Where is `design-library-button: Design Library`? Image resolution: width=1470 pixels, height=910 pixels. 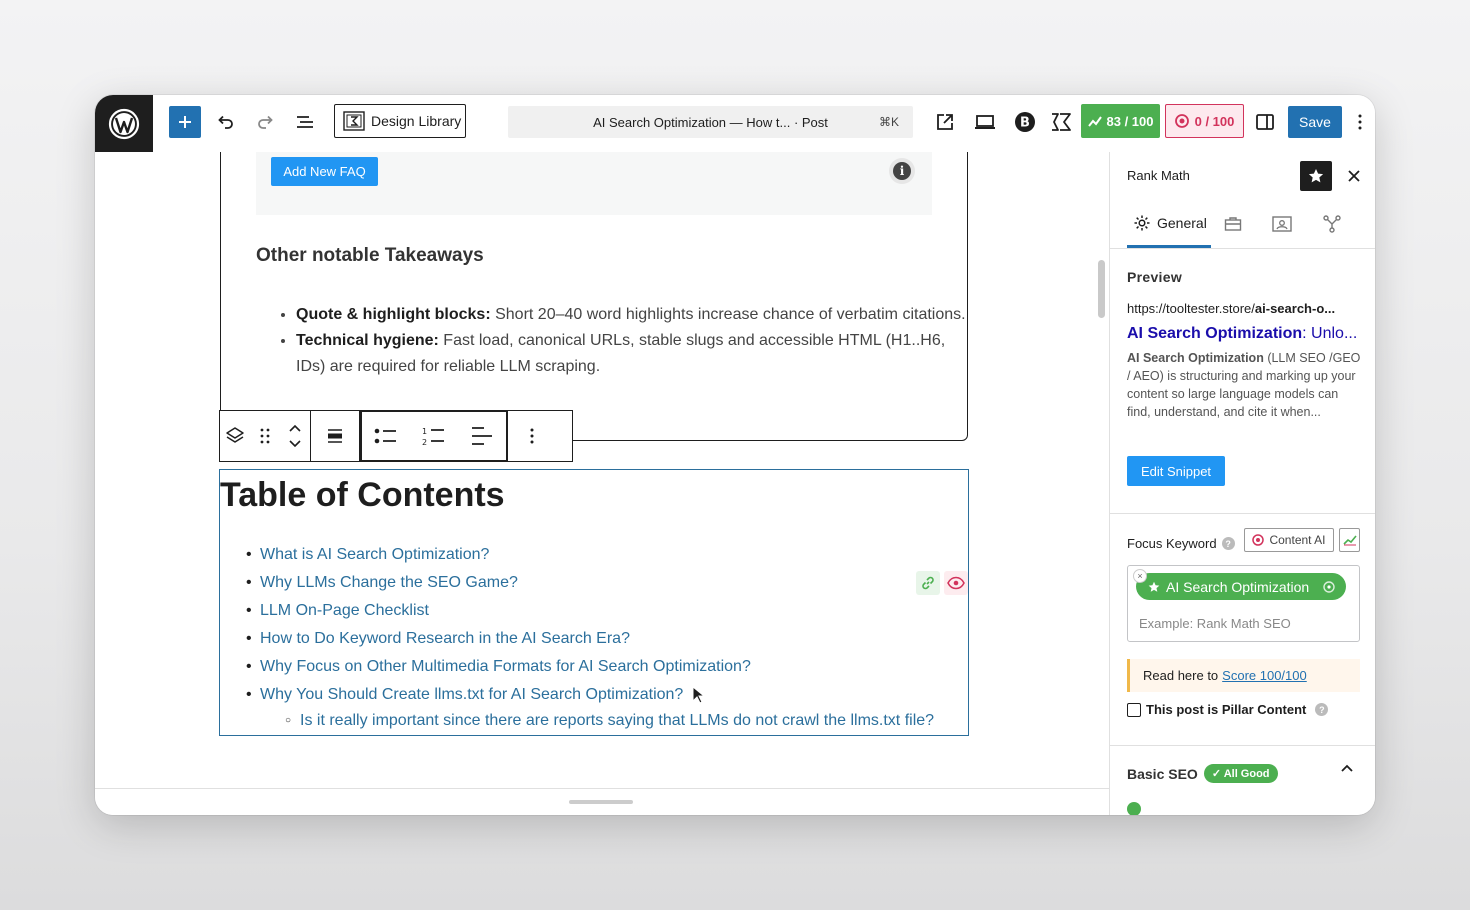 design-library-button: Design Library is located at coordinates (400, 121).